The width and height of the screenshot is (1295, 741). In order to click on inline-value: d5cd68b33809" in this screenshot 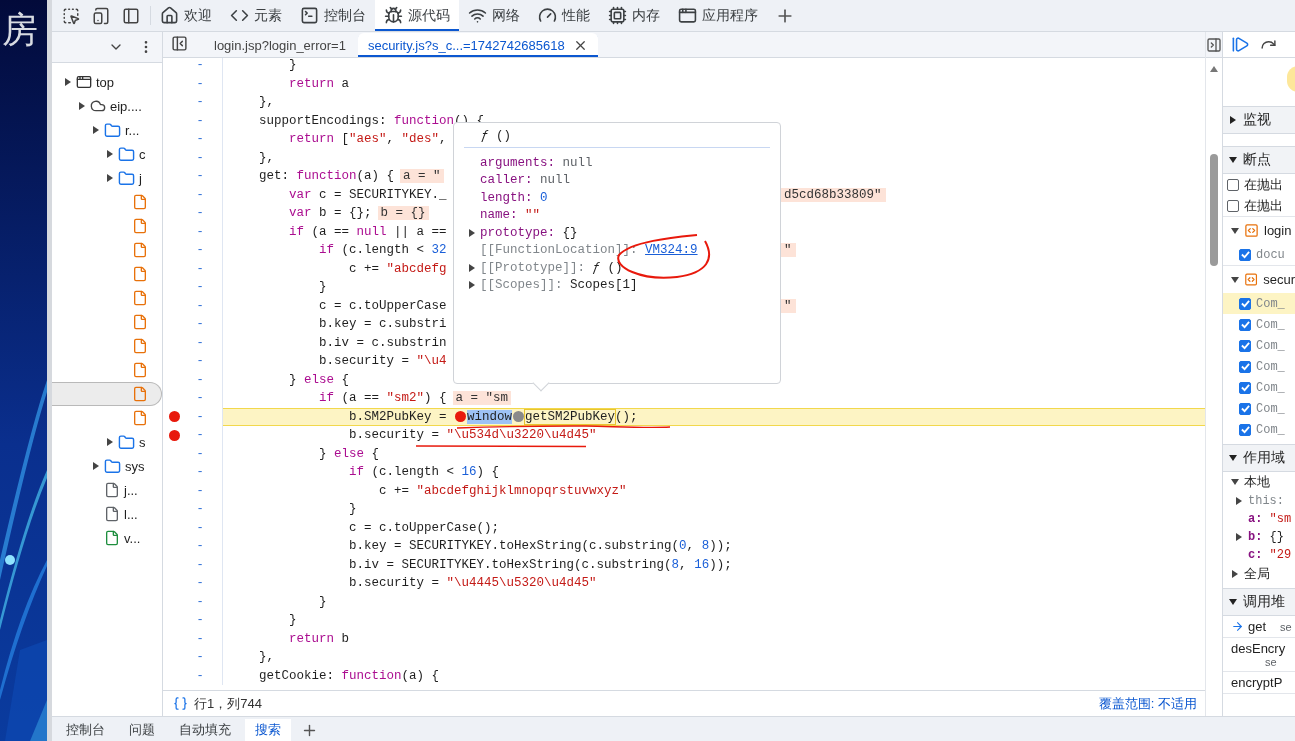, I will do `click(833, 194)`.